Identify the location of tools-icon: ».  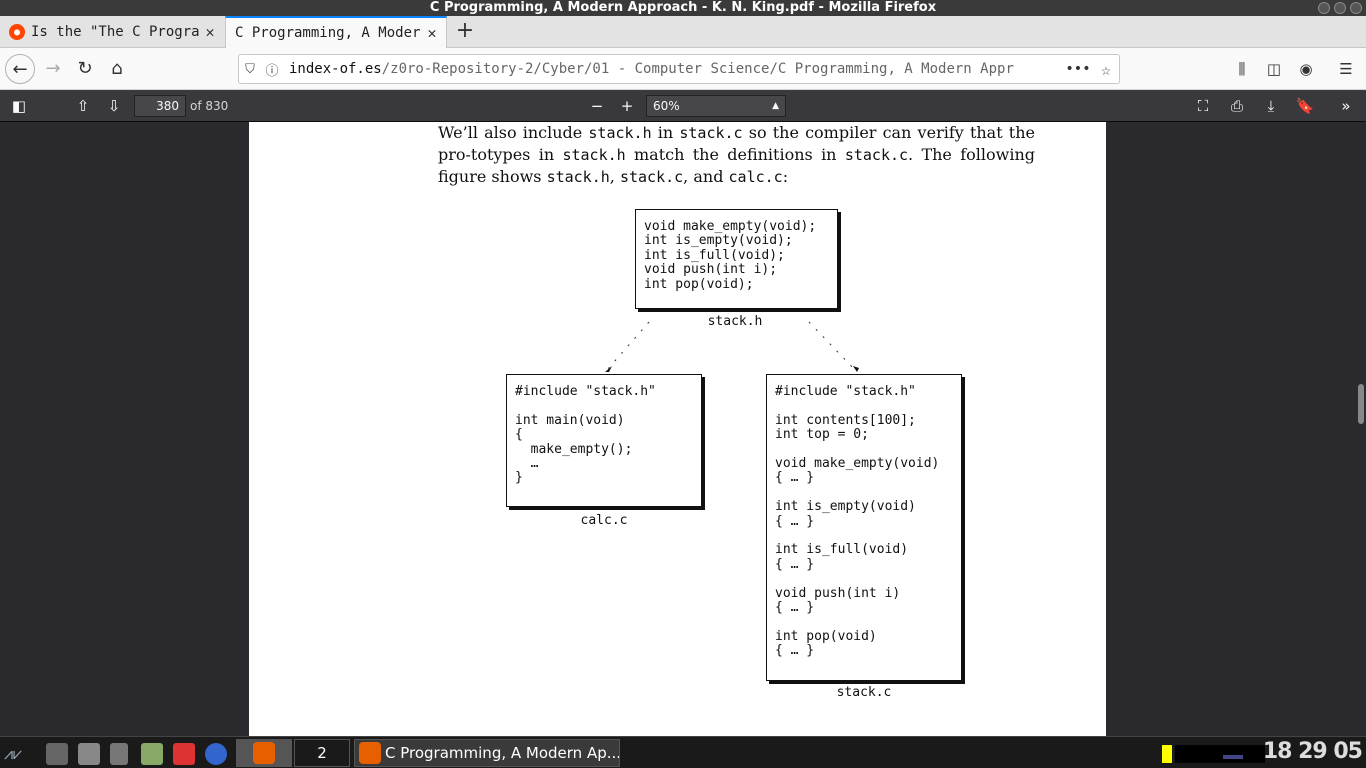
(1346, 106).